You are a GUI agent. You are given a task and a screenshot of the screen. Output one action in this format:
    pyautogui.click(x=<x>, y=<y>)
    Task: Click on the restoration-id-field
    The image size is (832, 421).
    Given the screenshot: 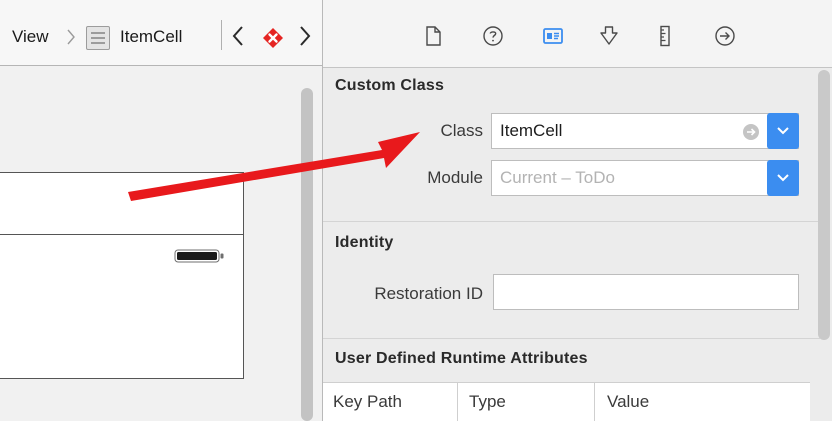 What is the action you would take?
    pyautogui.click(x=646, y=292)
    